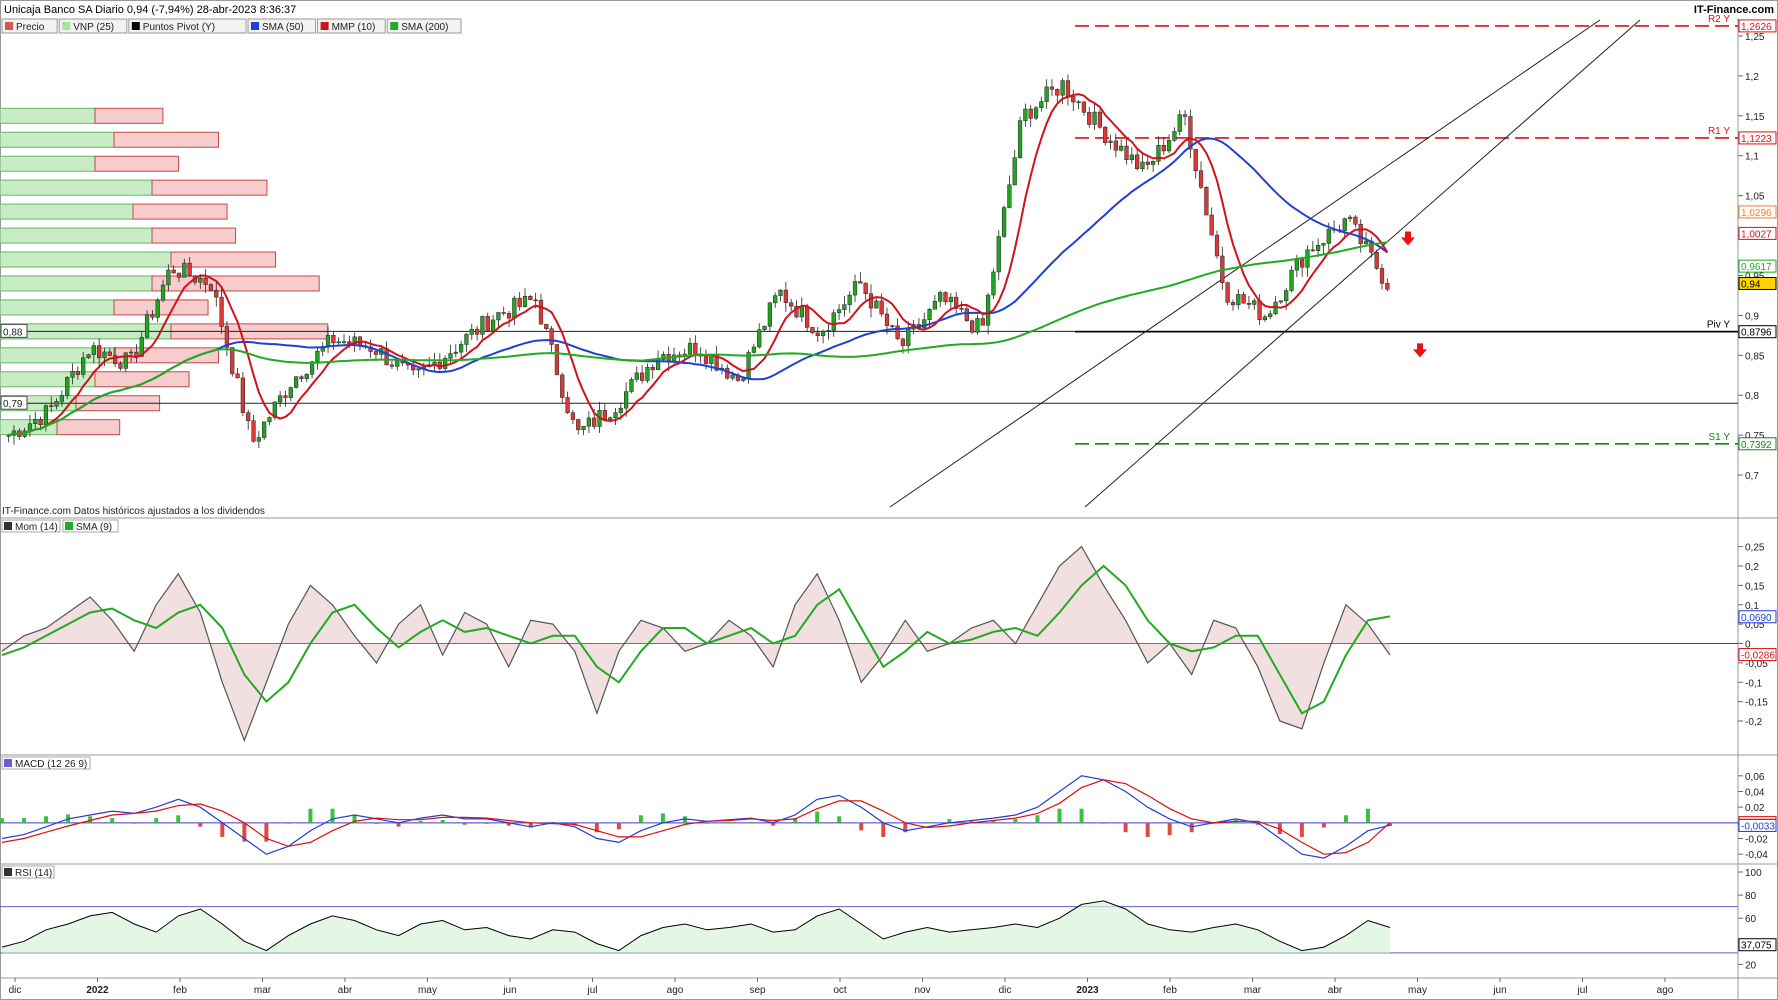 The width and height of the screenshot is (1778, 1000). Describe the element at coordinates (15, 990) in the screenshot. I see `x-tick-label: dic` at that location.